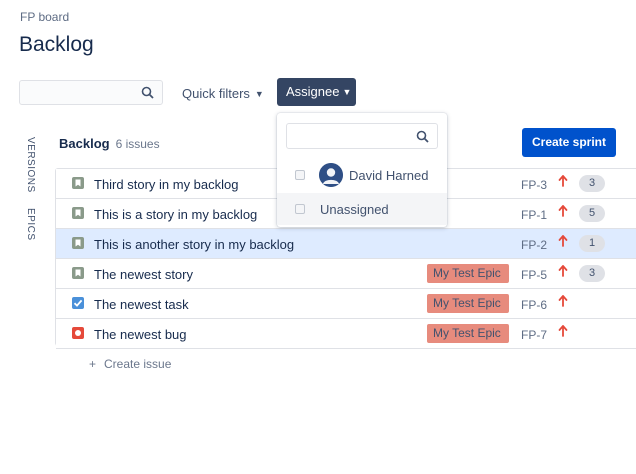  Describe the element at coordinates (313, 91) in the screenshot. I see `assignee-filter-label: Assignee` at that location.